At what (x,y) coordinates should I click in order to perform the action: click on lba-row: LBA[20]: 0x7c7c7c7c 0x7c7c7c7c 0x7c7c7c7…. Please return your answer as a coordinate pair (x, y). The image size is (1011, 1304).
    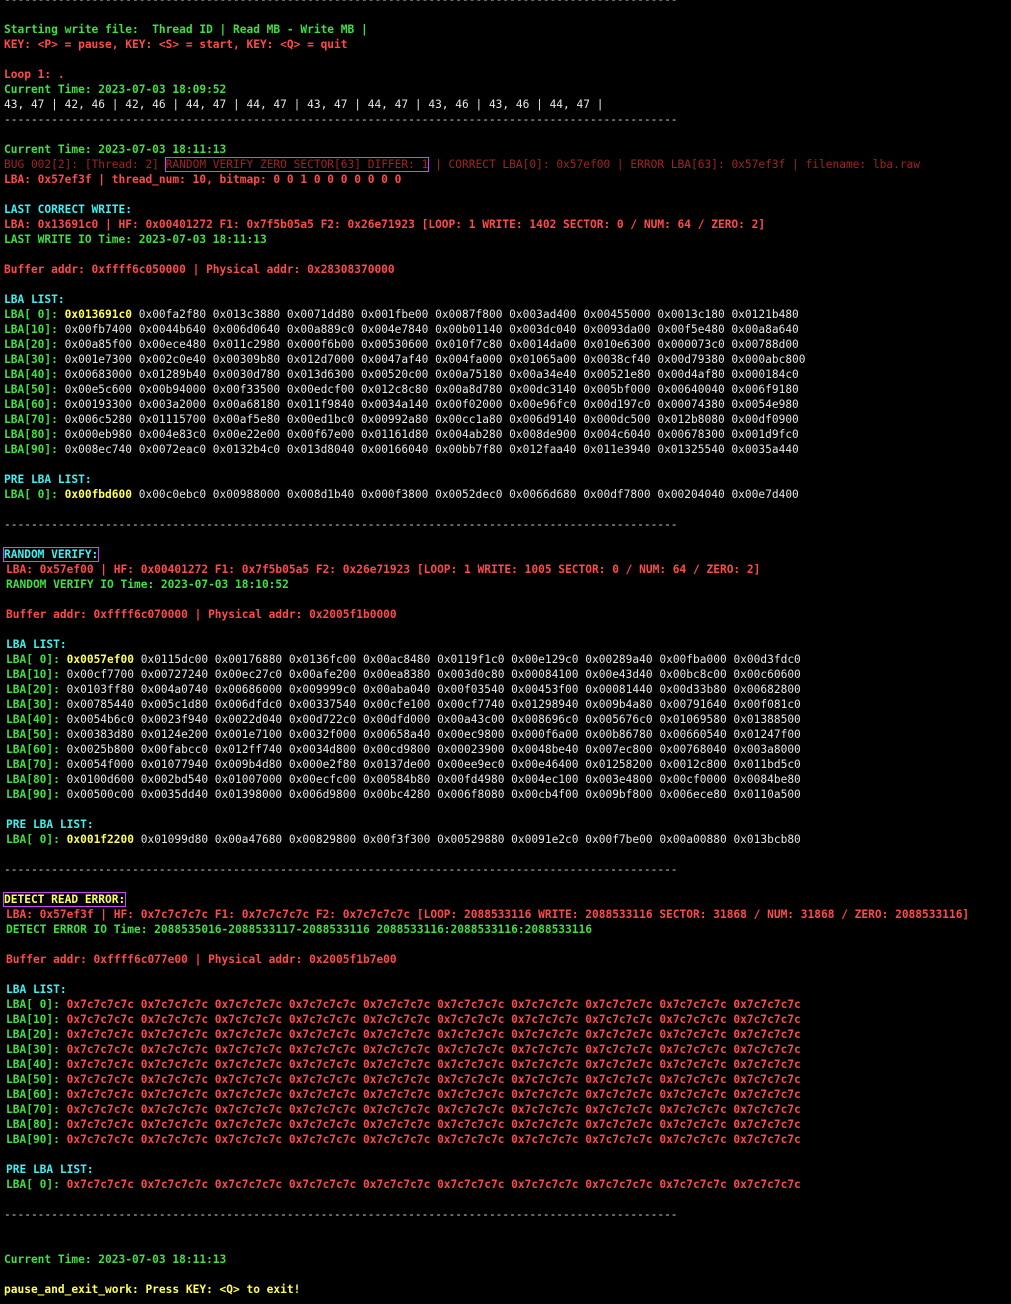
    Looking at the image, I should click on (508, 1034).